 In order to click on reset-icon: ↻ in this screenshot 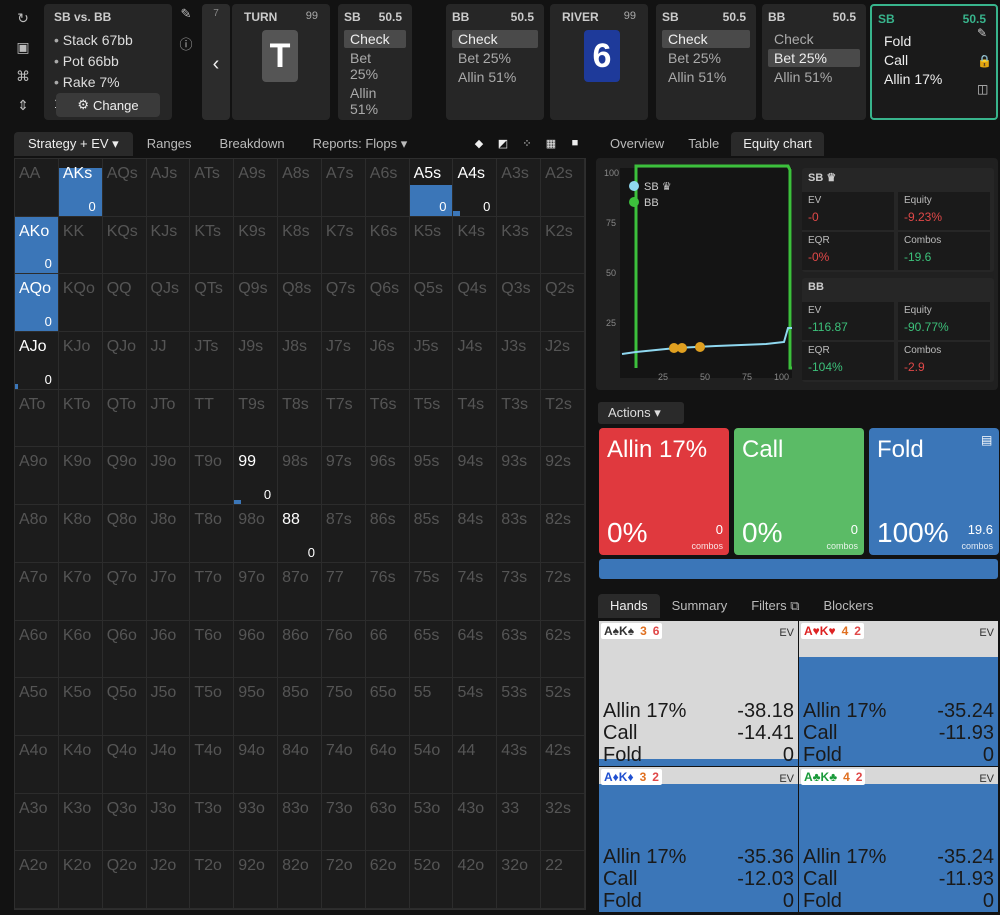, I will do `click(23, 18)`.